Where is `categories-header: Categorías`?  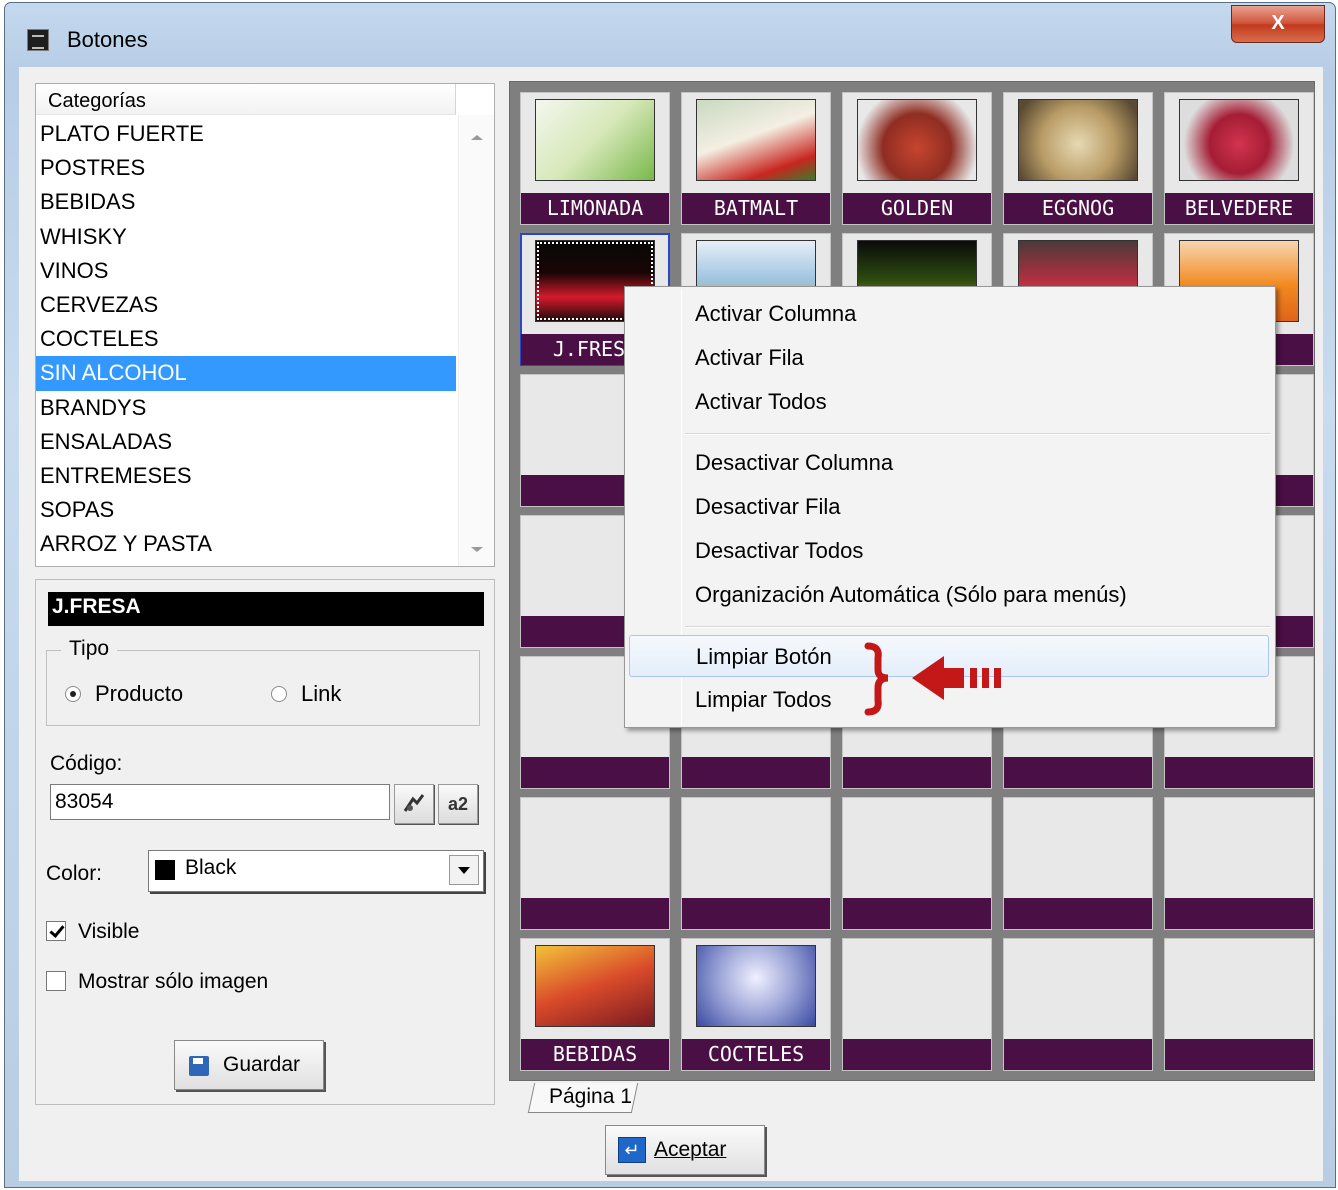
categories-header: Categorías is located at coordinates (246, 99).